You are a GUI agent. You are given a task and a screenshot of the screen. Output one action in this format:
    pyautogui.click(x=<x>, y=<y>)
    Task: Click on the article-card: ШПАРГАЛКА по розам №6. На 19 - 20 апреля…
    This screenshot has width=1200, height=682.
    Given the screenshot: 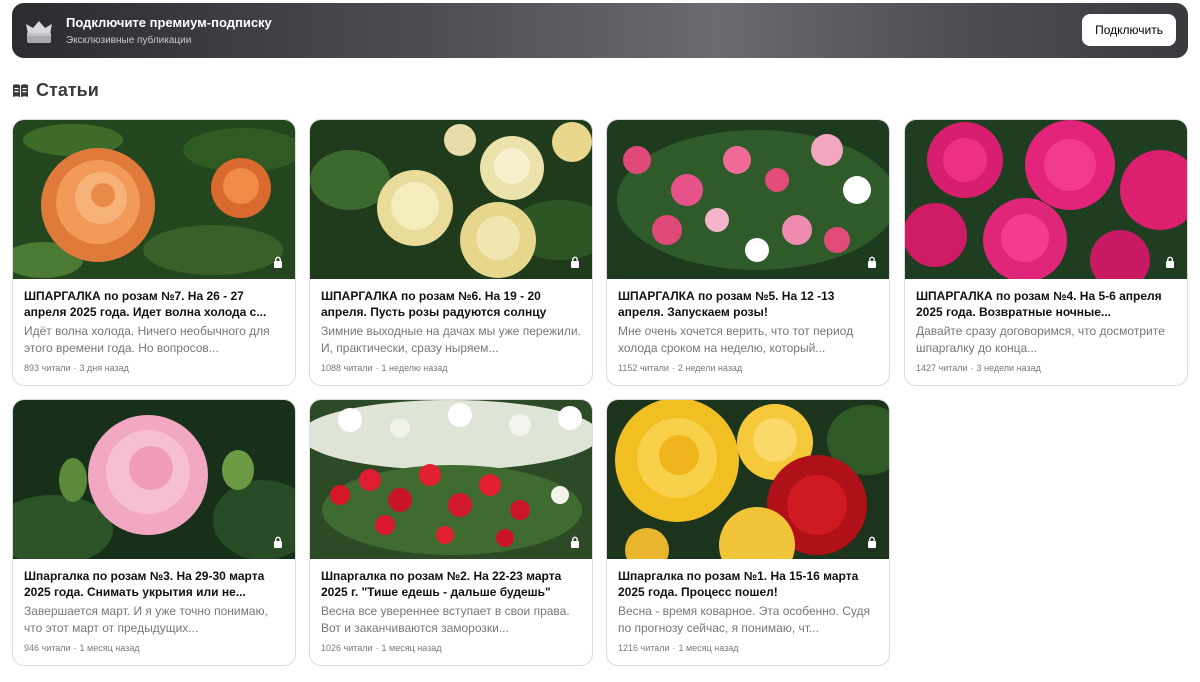 What is the action you would take?
    pyautogui.click(x=451, y=252)
    